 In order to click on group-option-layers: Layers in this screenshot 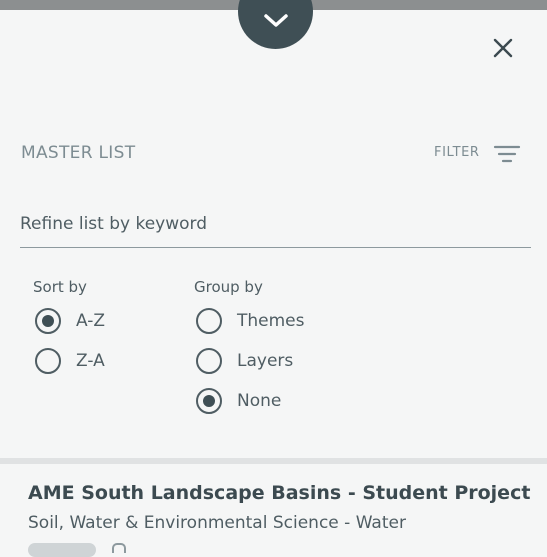, I will do `click(244, 361)`.